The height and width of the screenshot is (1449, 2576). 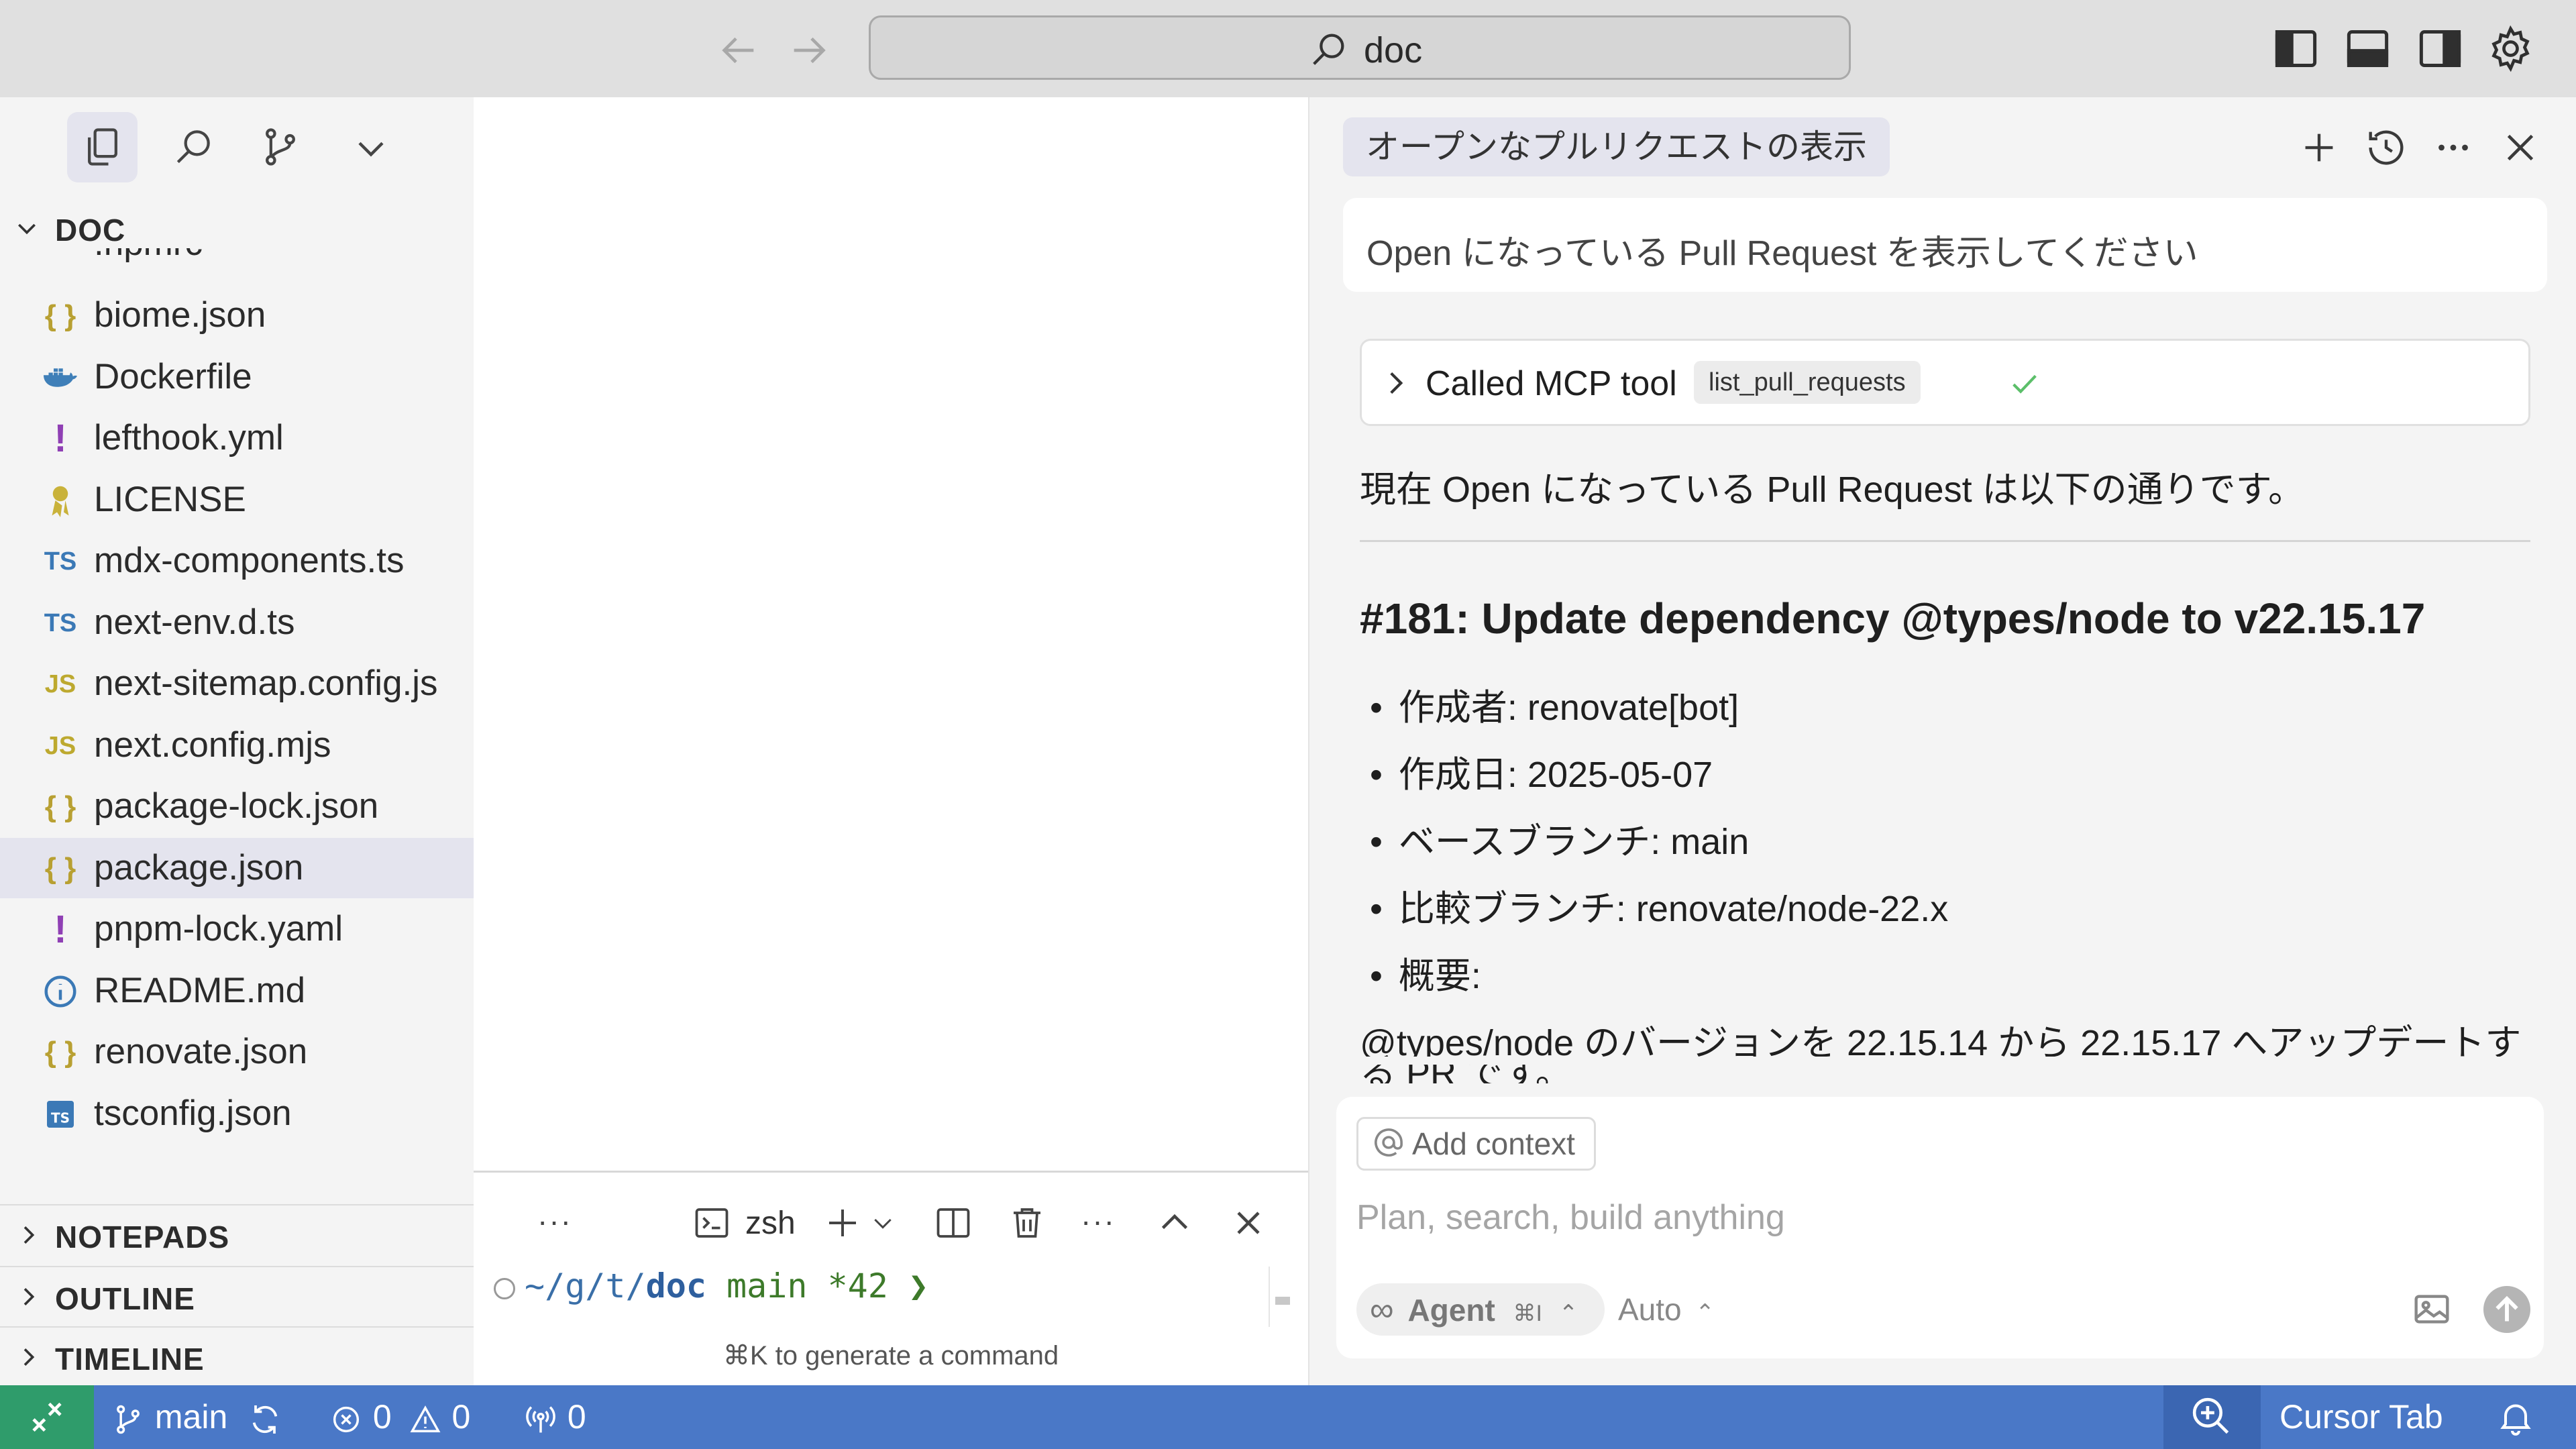 What do you see at coordinates (60, 378) in the screenshot?
I see `docker-whale-icon` at bounding box center [60, 378].